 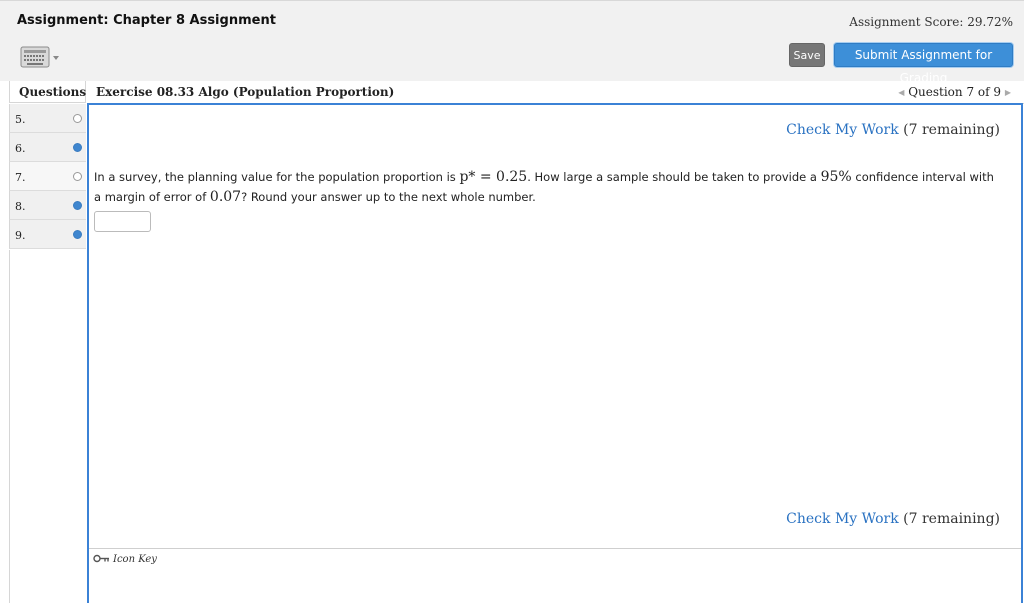 What do you see at coordinates (47, 205) in the screenshot?
I see `question-item-8: 8.` at bounding box center [47, 205].